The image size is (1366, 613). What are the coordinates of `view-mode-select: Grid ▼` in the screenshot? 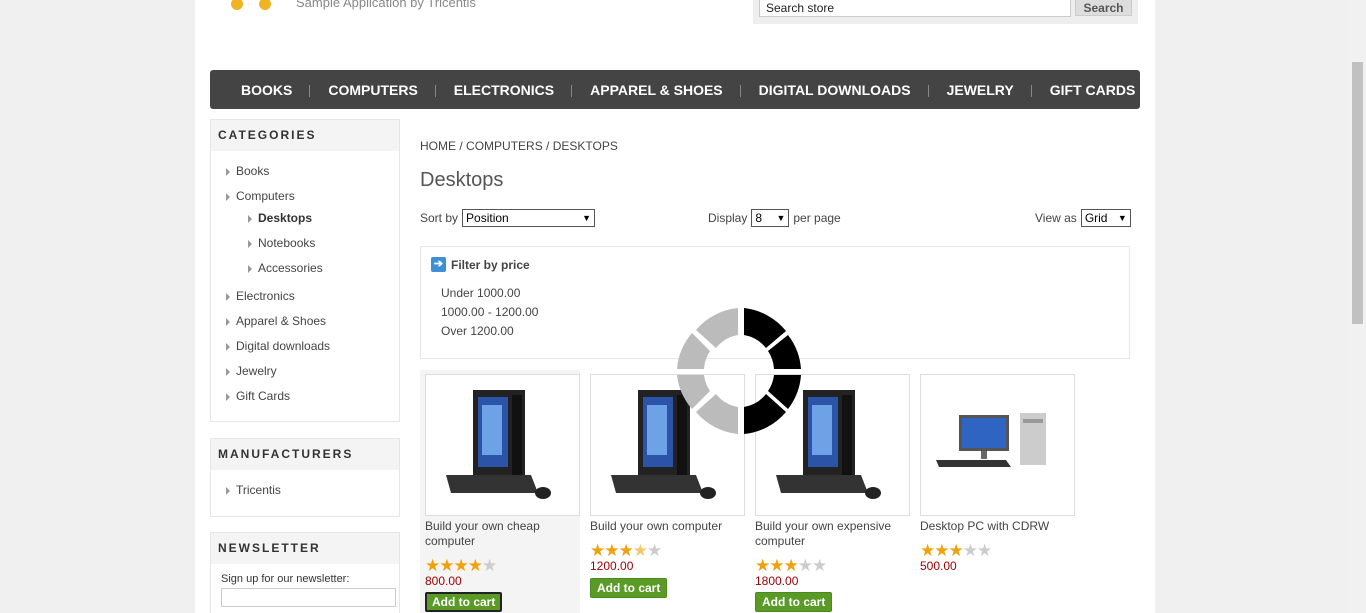 It's located at (1105, 218).